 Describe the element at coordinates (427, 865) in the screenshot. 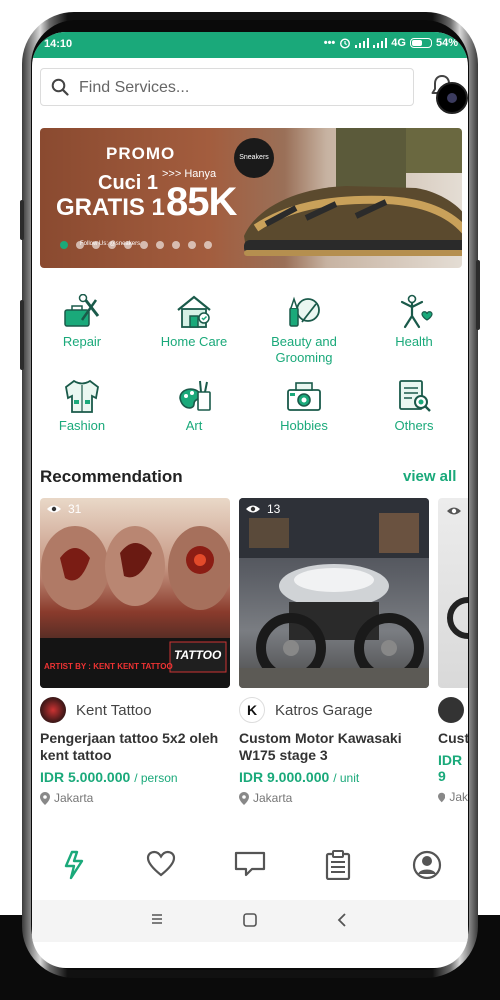

I see `profile-icon` at that location.